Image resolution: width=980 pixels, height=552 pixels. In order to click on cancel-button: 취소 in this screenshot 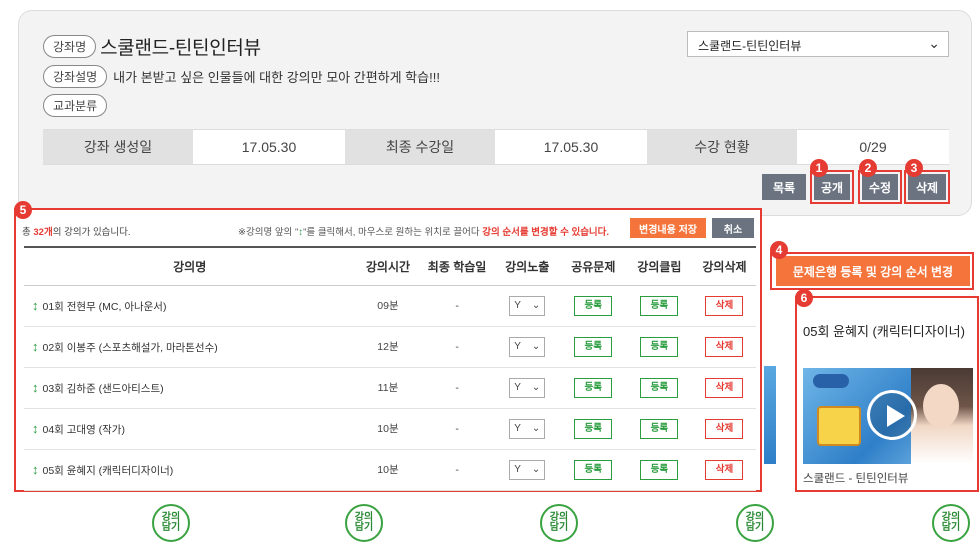, I will do `click(733, 228)`.